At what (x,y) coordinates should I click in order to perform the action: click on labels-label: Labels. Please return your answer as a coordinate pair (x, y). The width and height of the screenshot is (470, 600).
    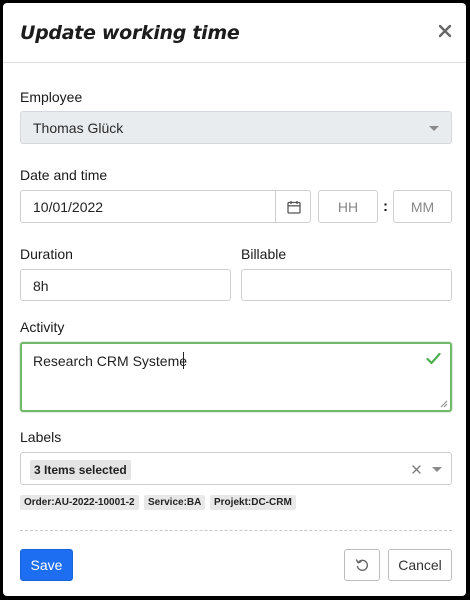
    Looking at the image, I should click on (41, 437).